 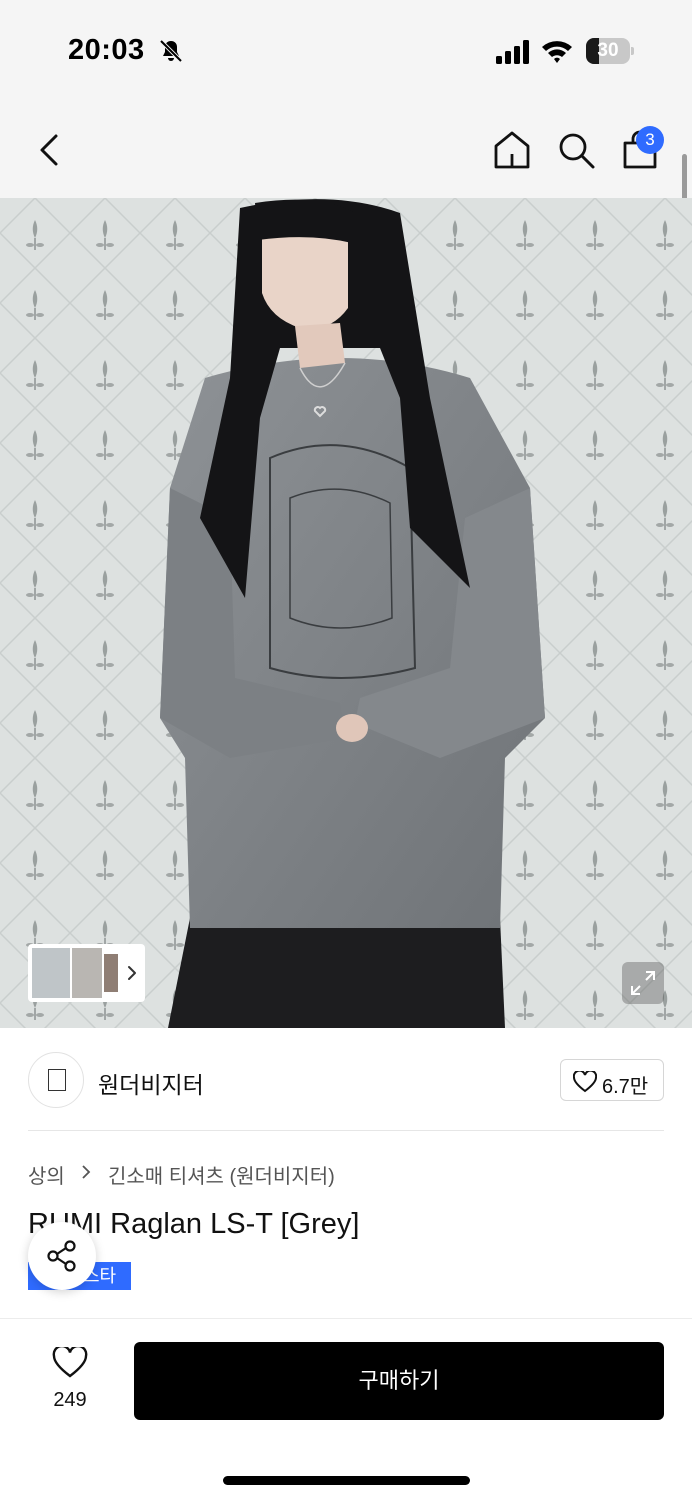 What do you see at coordinates (346, 1080) in the screenshot?
I see `brand-row: 원더비지터 6.7만` at bounding box center [346, 1080].